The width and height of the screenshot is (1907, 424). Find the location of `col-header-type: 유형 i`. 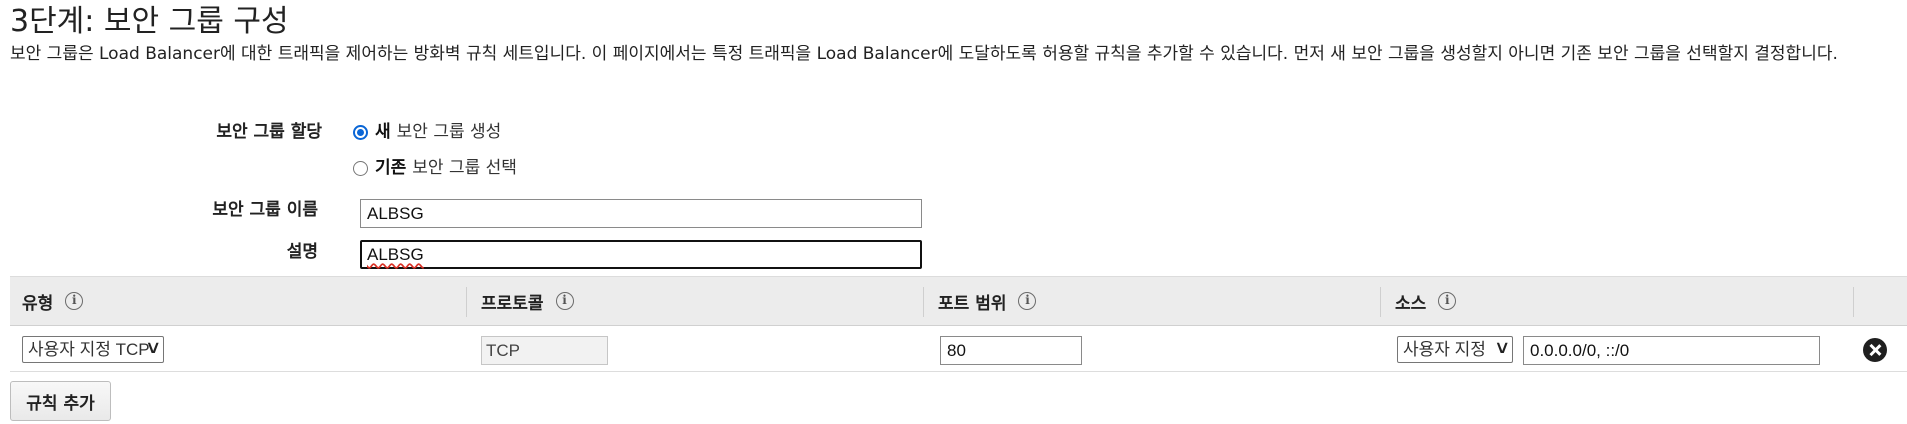

col-header-type: 유형 i is located at coordinates (53, 301).